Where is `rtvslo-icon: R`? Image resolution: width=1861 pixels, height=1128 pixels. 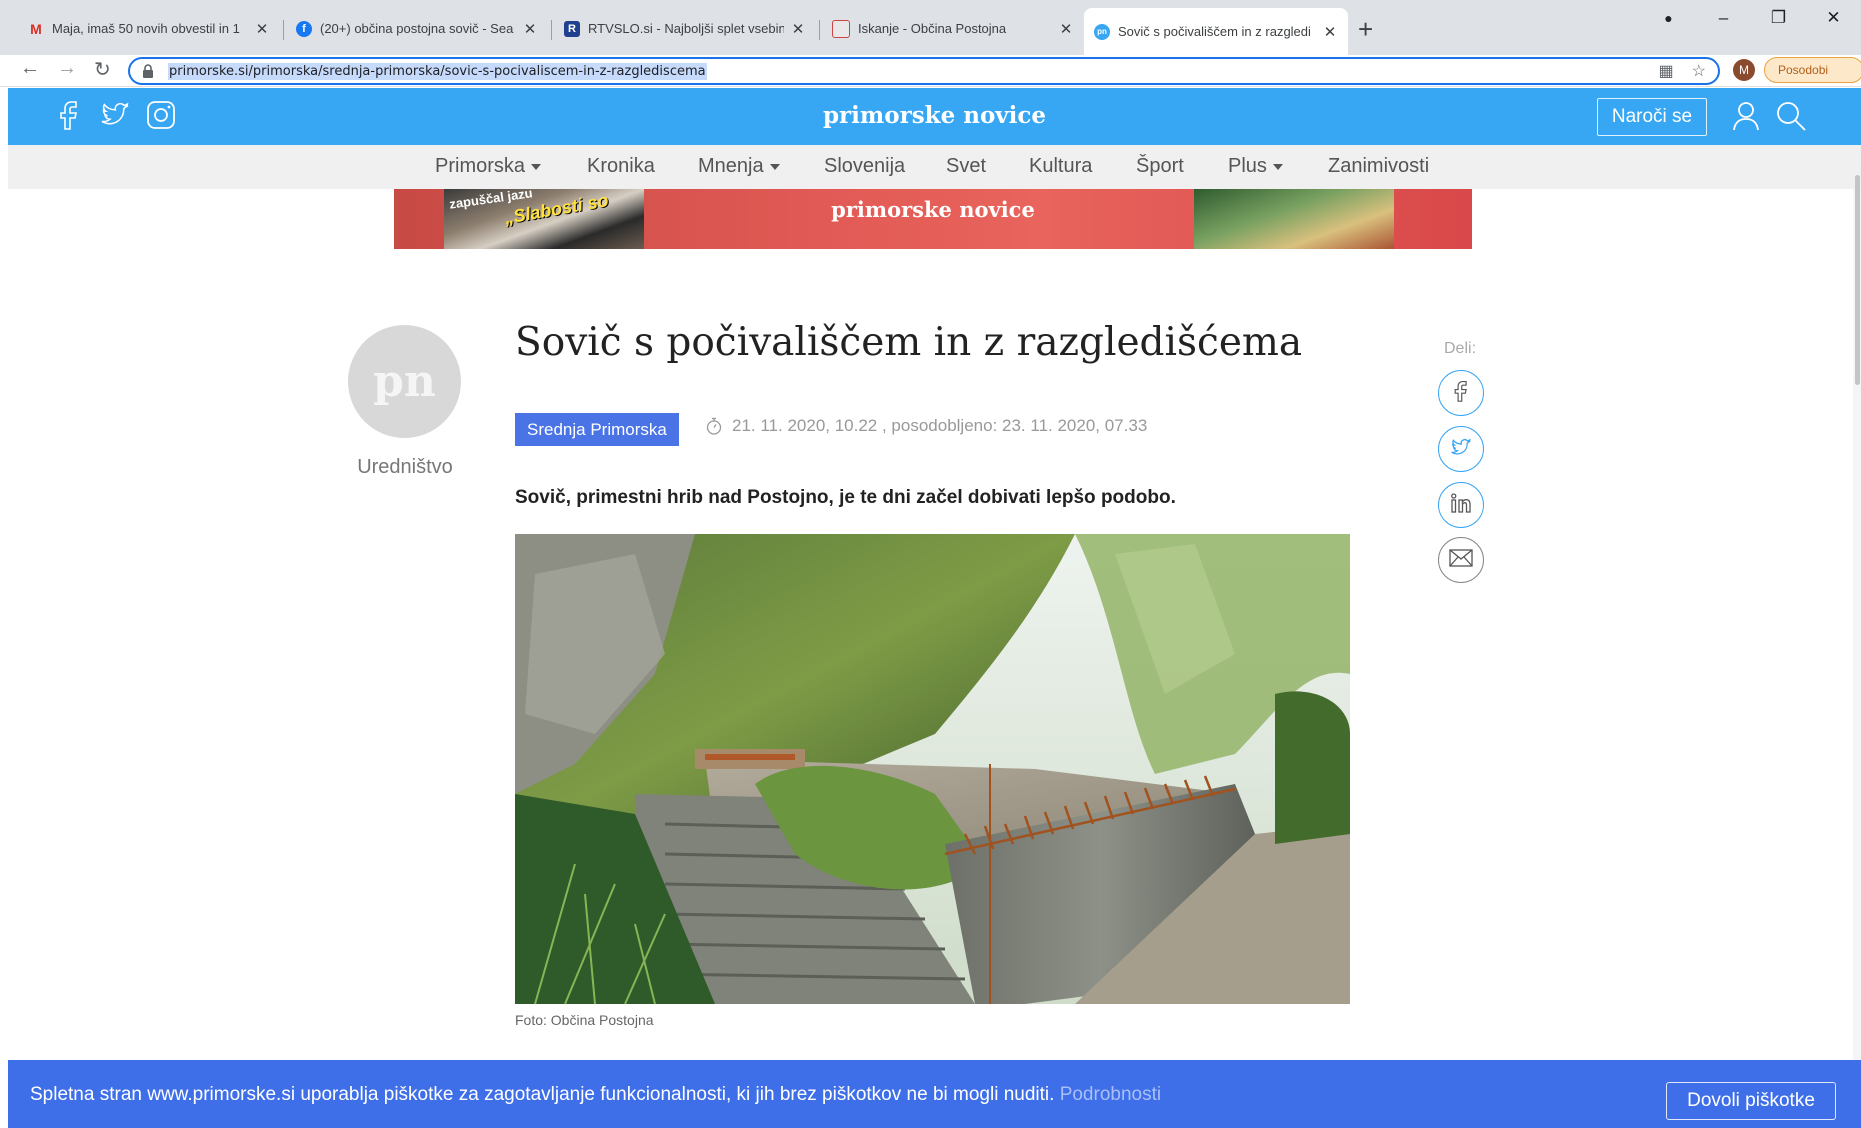 rtvslo-icon: R is located at coordinates (572, 28).